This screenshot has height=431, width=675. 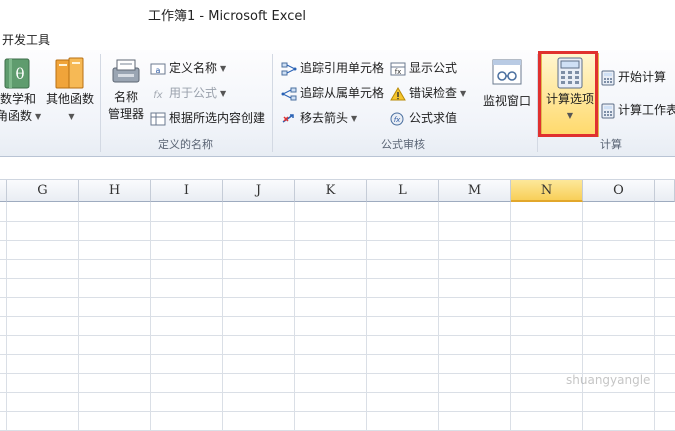 I want to click on evaluate-formula-button: fx 公式求值, so click(x=423, y=118).